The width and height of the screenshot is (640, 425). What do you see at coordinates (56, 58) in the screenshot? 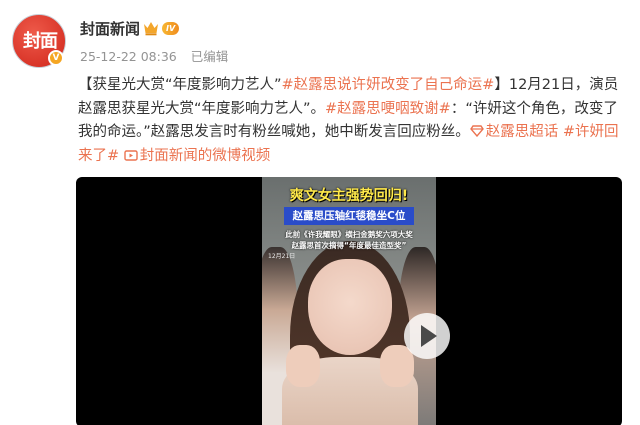
I see `verified-badge-icon: V` at bounding box center [56, 58].